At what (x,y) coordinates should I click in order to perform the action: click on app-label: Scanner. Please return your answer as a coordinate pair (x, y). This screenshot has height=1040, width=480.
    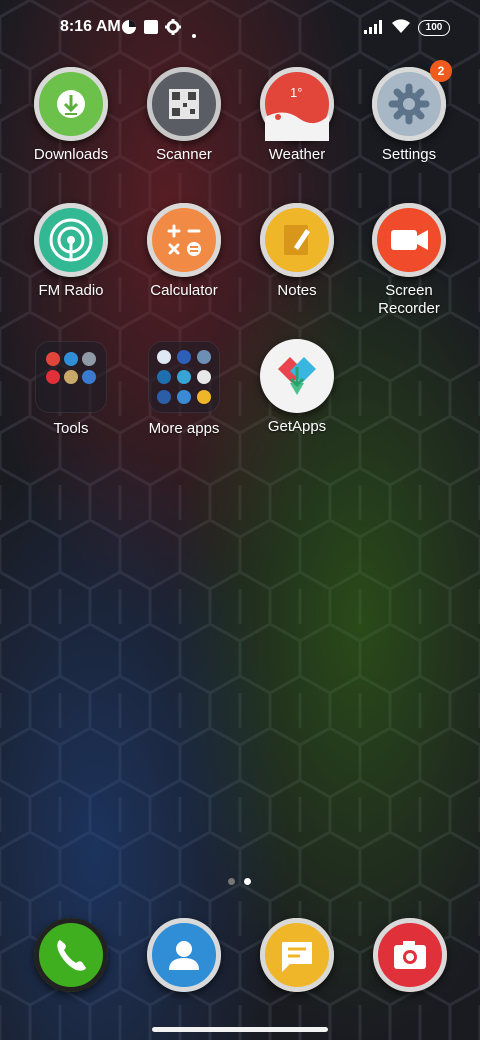
    Looking at the image, I should click on (184, 154).